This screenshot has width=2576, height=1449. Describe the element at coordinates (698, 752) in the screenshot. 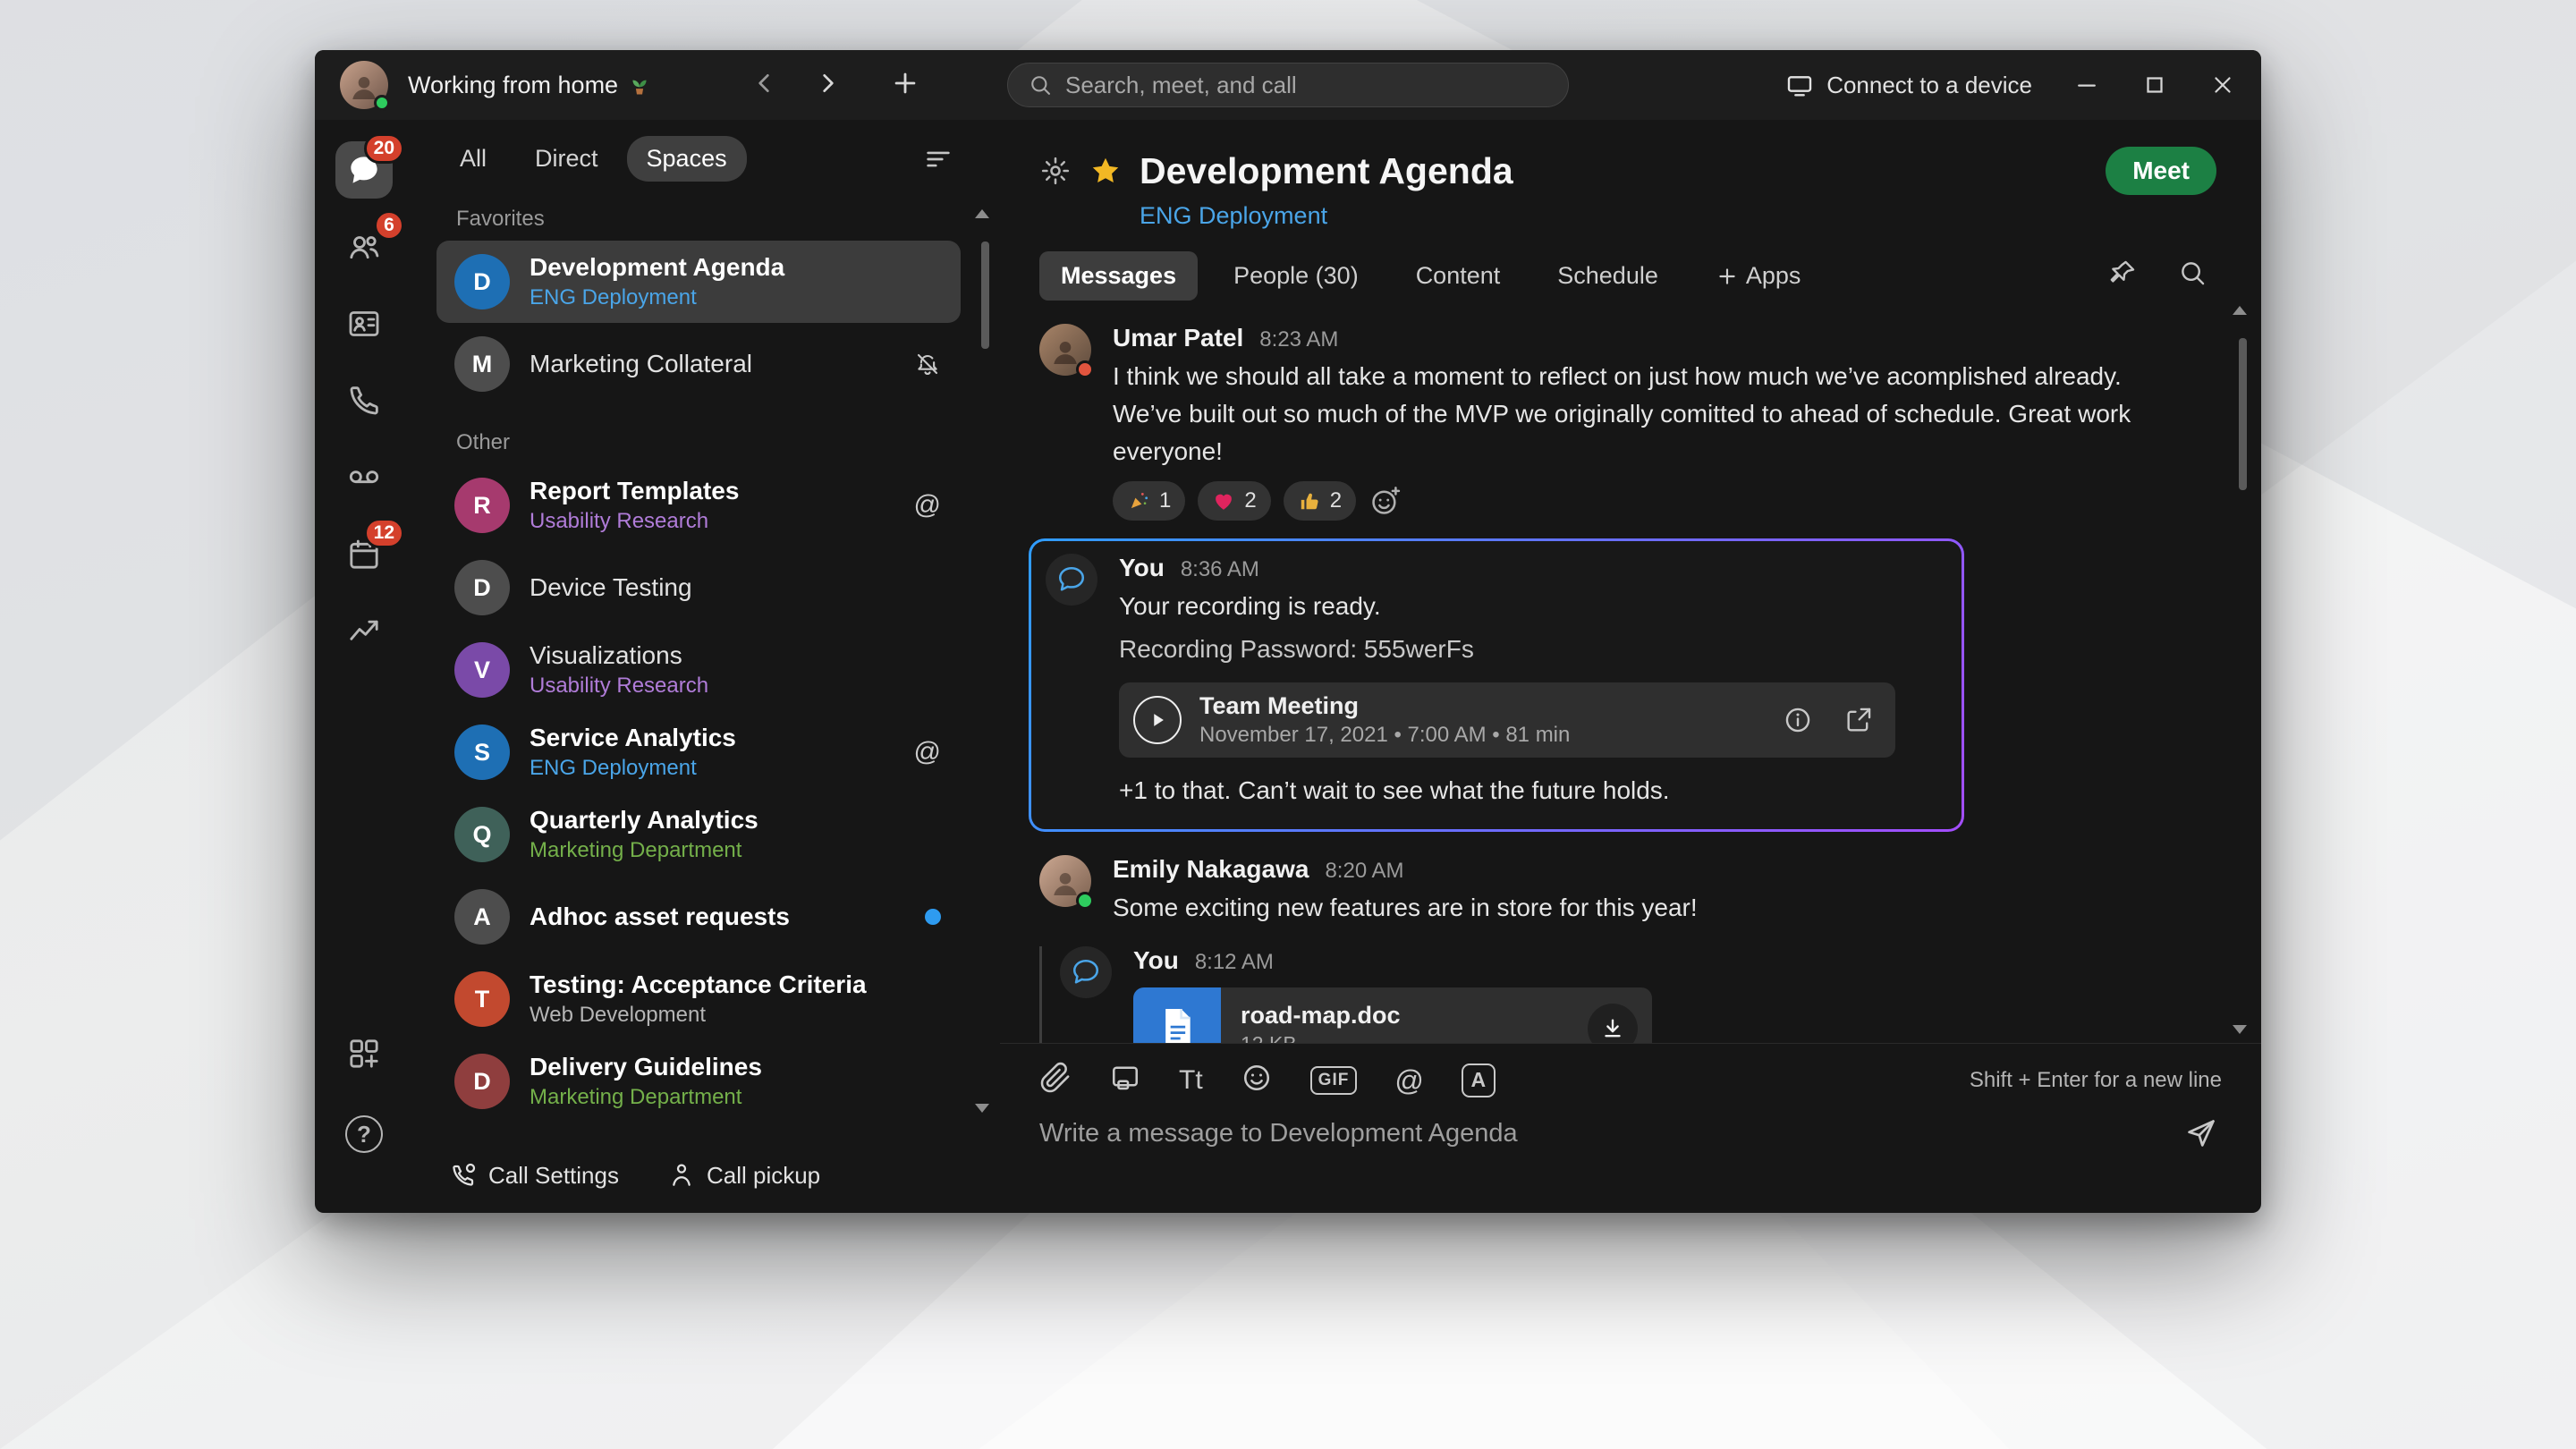

I see `space-item-service-analytics: S Service Analytics ENG Deployment @` at that location.